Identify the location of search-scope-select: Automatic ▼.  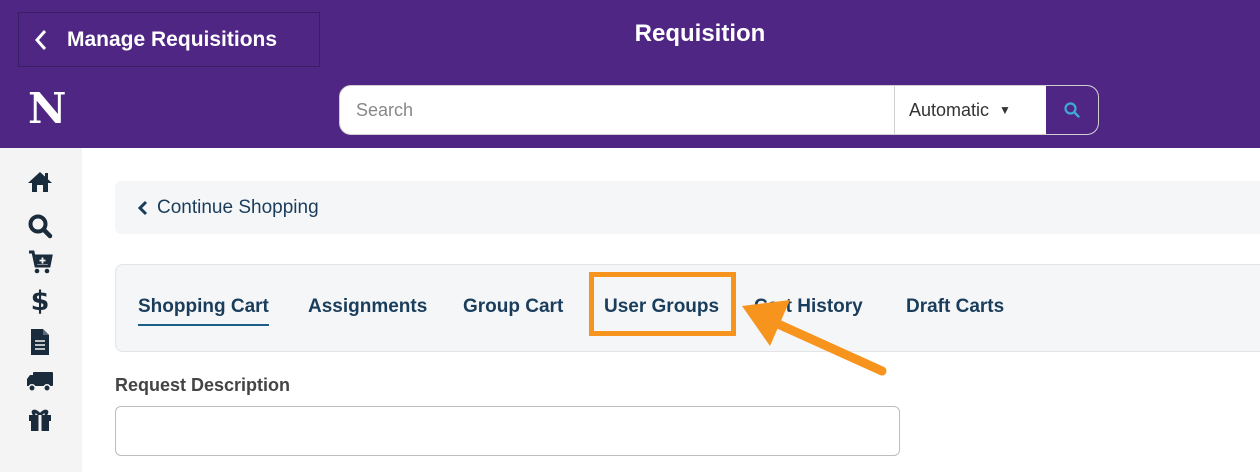
(970, 110).